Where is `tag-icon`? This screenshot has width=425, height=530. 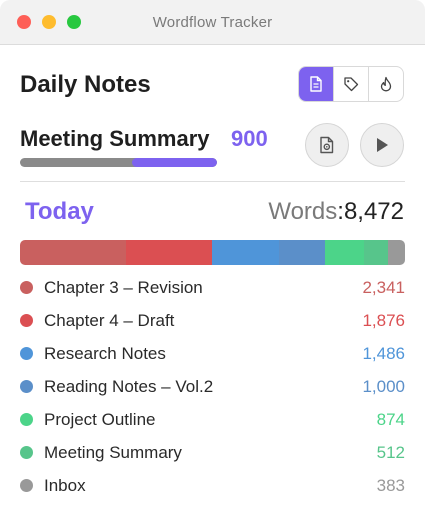 tag-icon is located at coordinates (351, 84).